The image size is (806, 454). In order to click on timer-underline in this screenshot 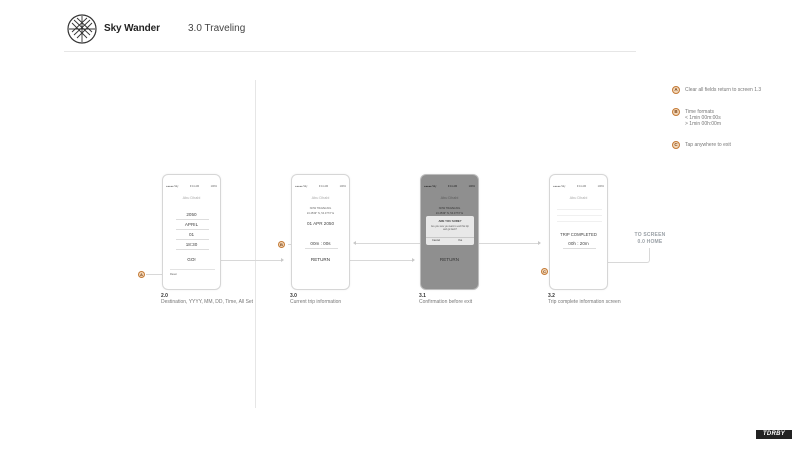, I will do `click(321, 248)`.